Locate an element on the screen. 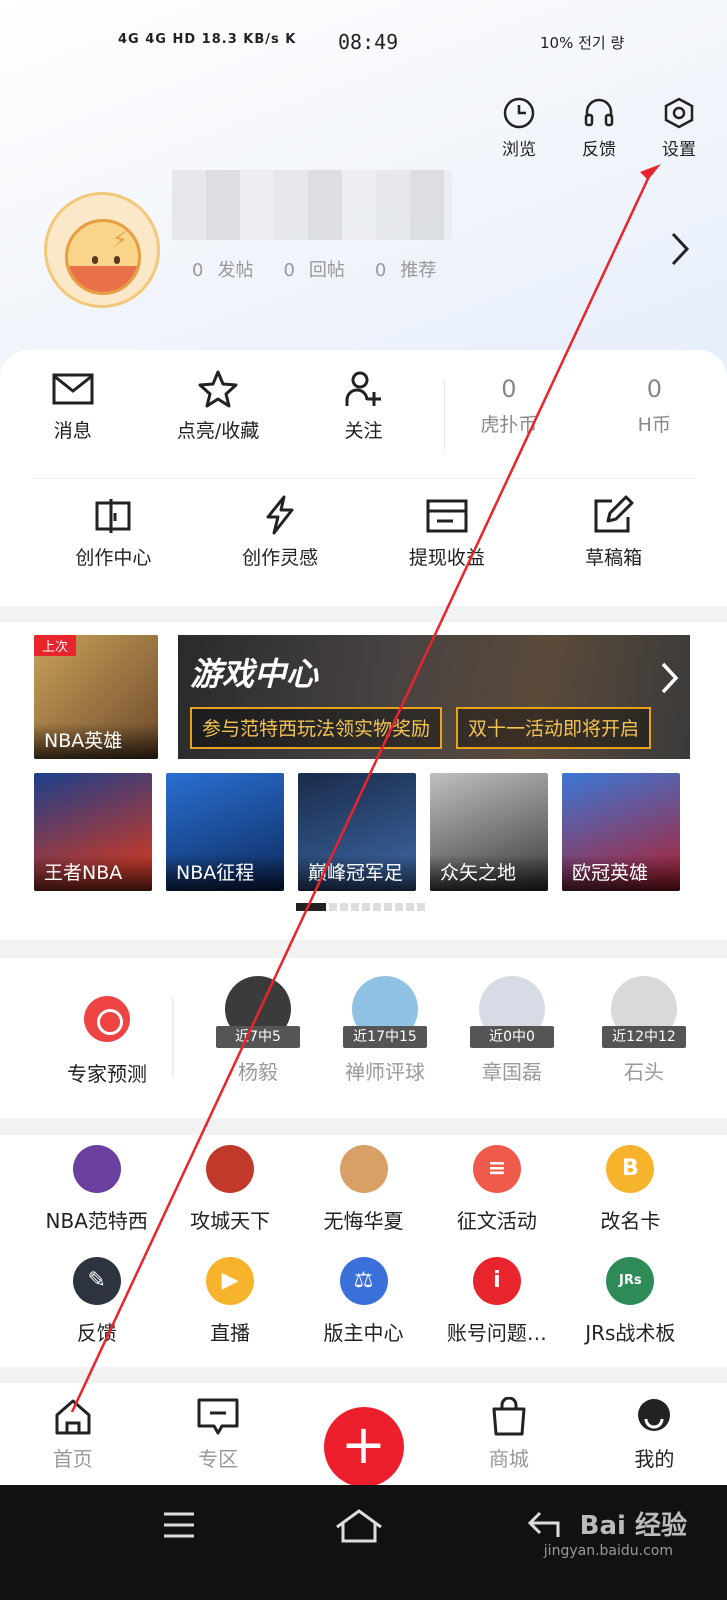 The width and height of the screenshot is (727, 1600). services-row: ✎ 反馈 ▶ 直播 ⚖ 版主中心 i 账号问题… JRs JRs战术板 is located at coordinates (363, 1301).